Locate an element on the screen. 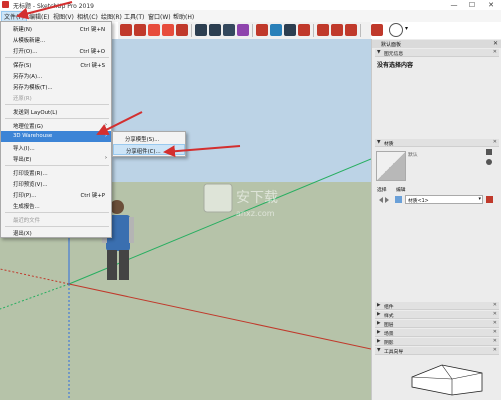 Image resolution: width=501 pixels, height=400 pixels. watermark-url-text: anxz.com is located at coordinates (255, 213).